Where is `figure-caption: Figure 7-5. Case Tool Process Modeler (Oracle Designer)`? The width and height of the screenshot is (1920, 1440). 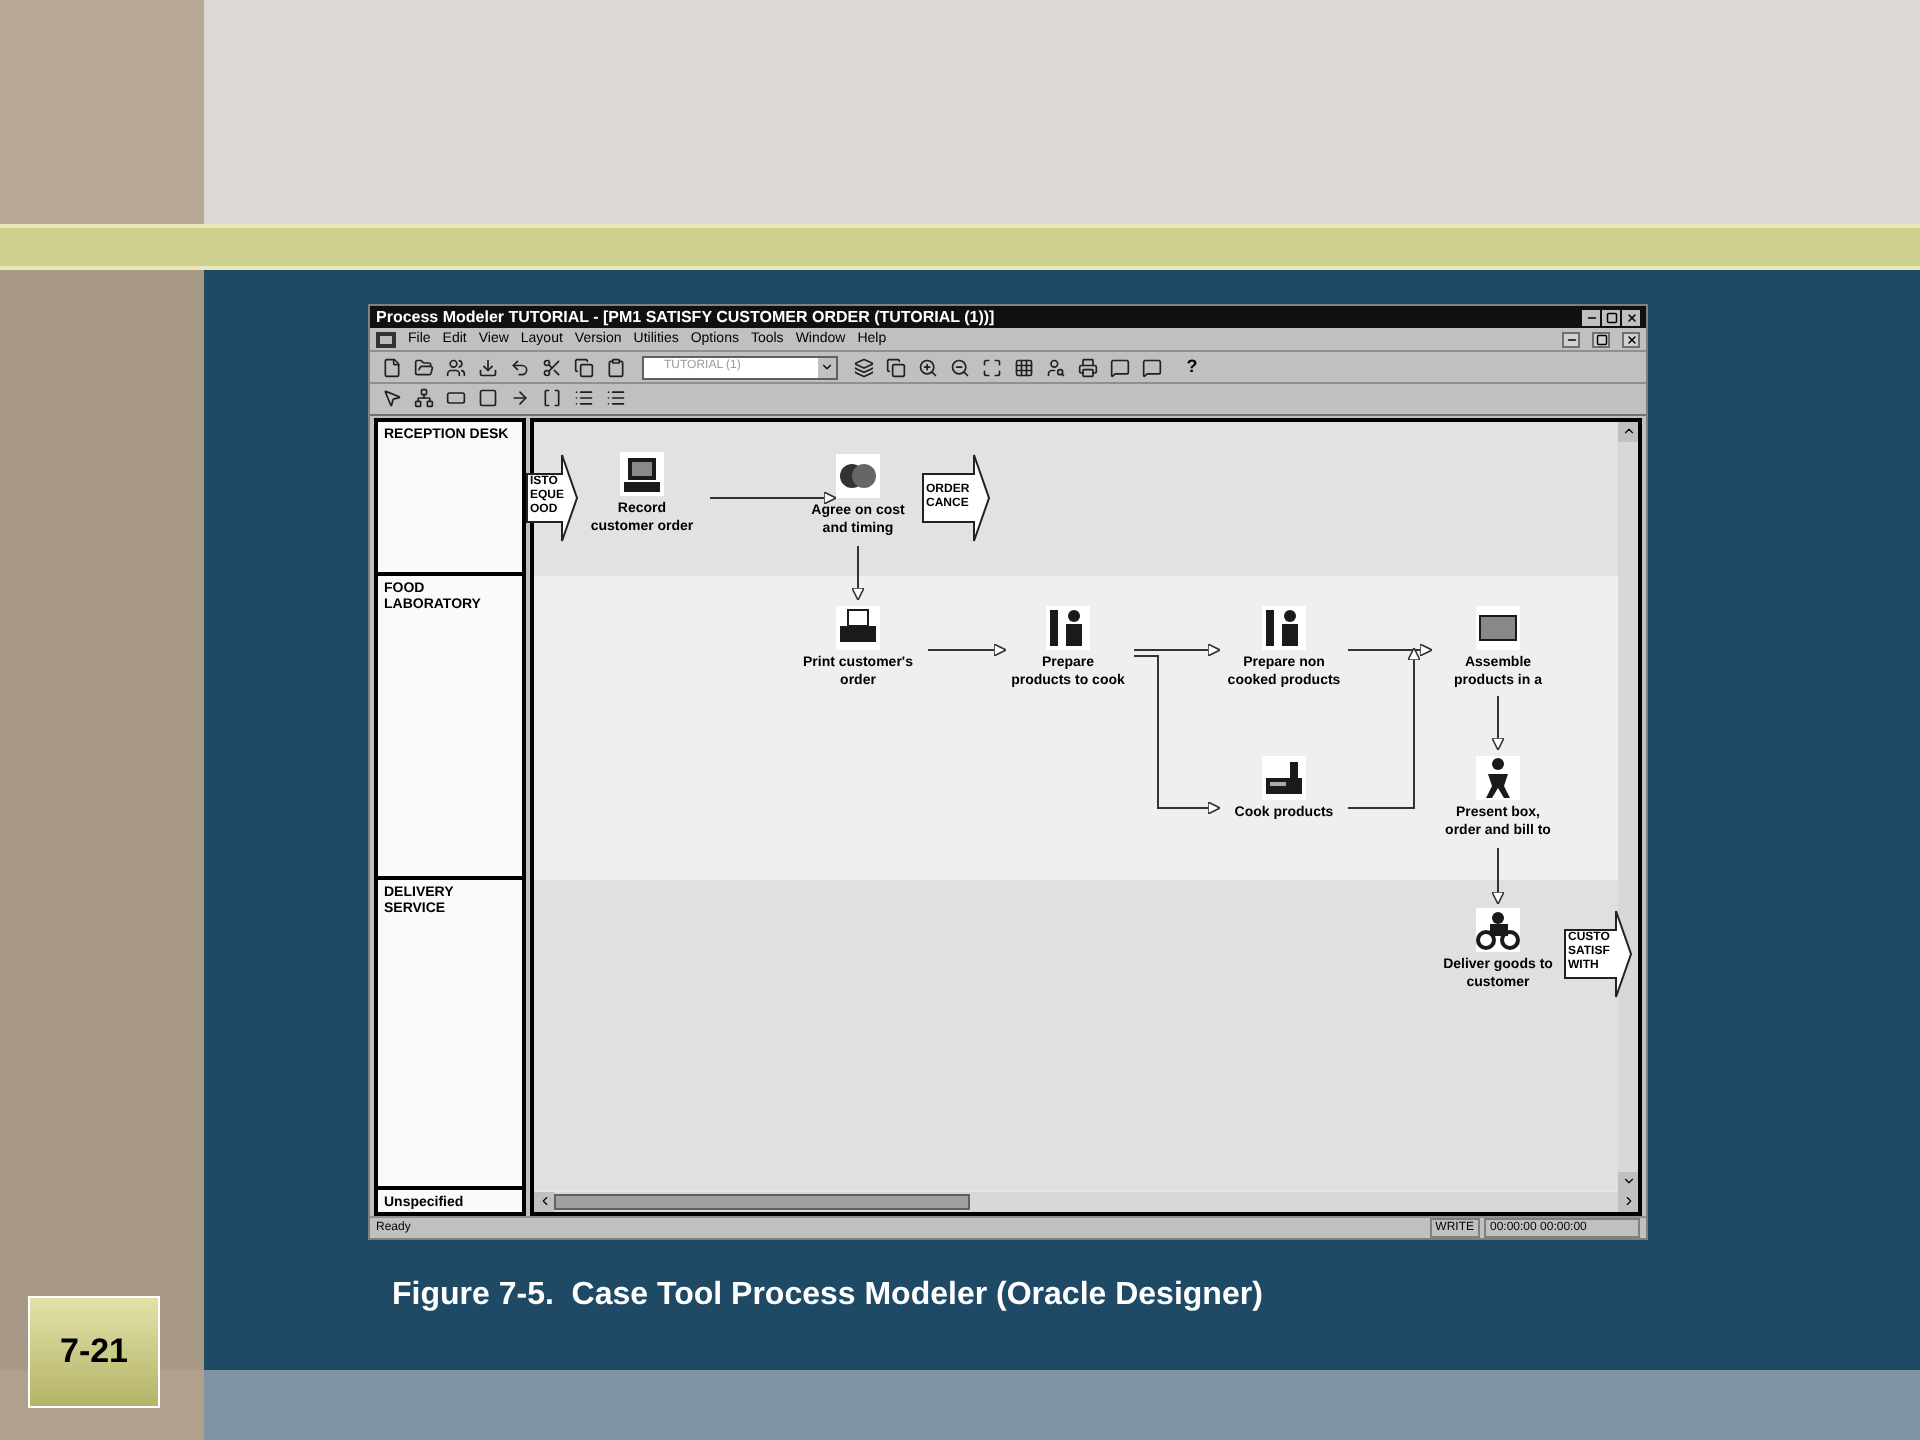
figure-caption: Figure 7-5. Case Tool Process Modeler (Oracle Designer) is located at coordinates (828, 1296).